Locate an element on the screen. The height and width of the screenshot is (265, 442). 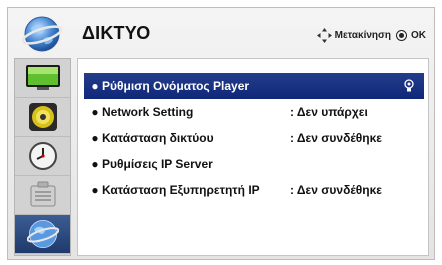
menu-item-label: Ρύθμιση Ονόματος Player is located at coordinates (176, 86).